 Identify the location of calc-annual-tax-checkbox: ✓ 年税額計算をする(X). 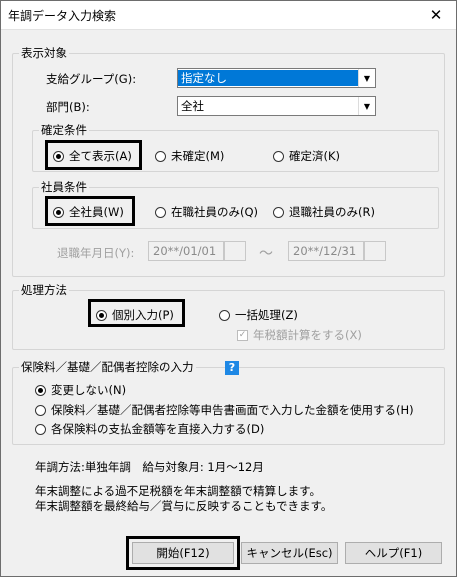
(299, 335).